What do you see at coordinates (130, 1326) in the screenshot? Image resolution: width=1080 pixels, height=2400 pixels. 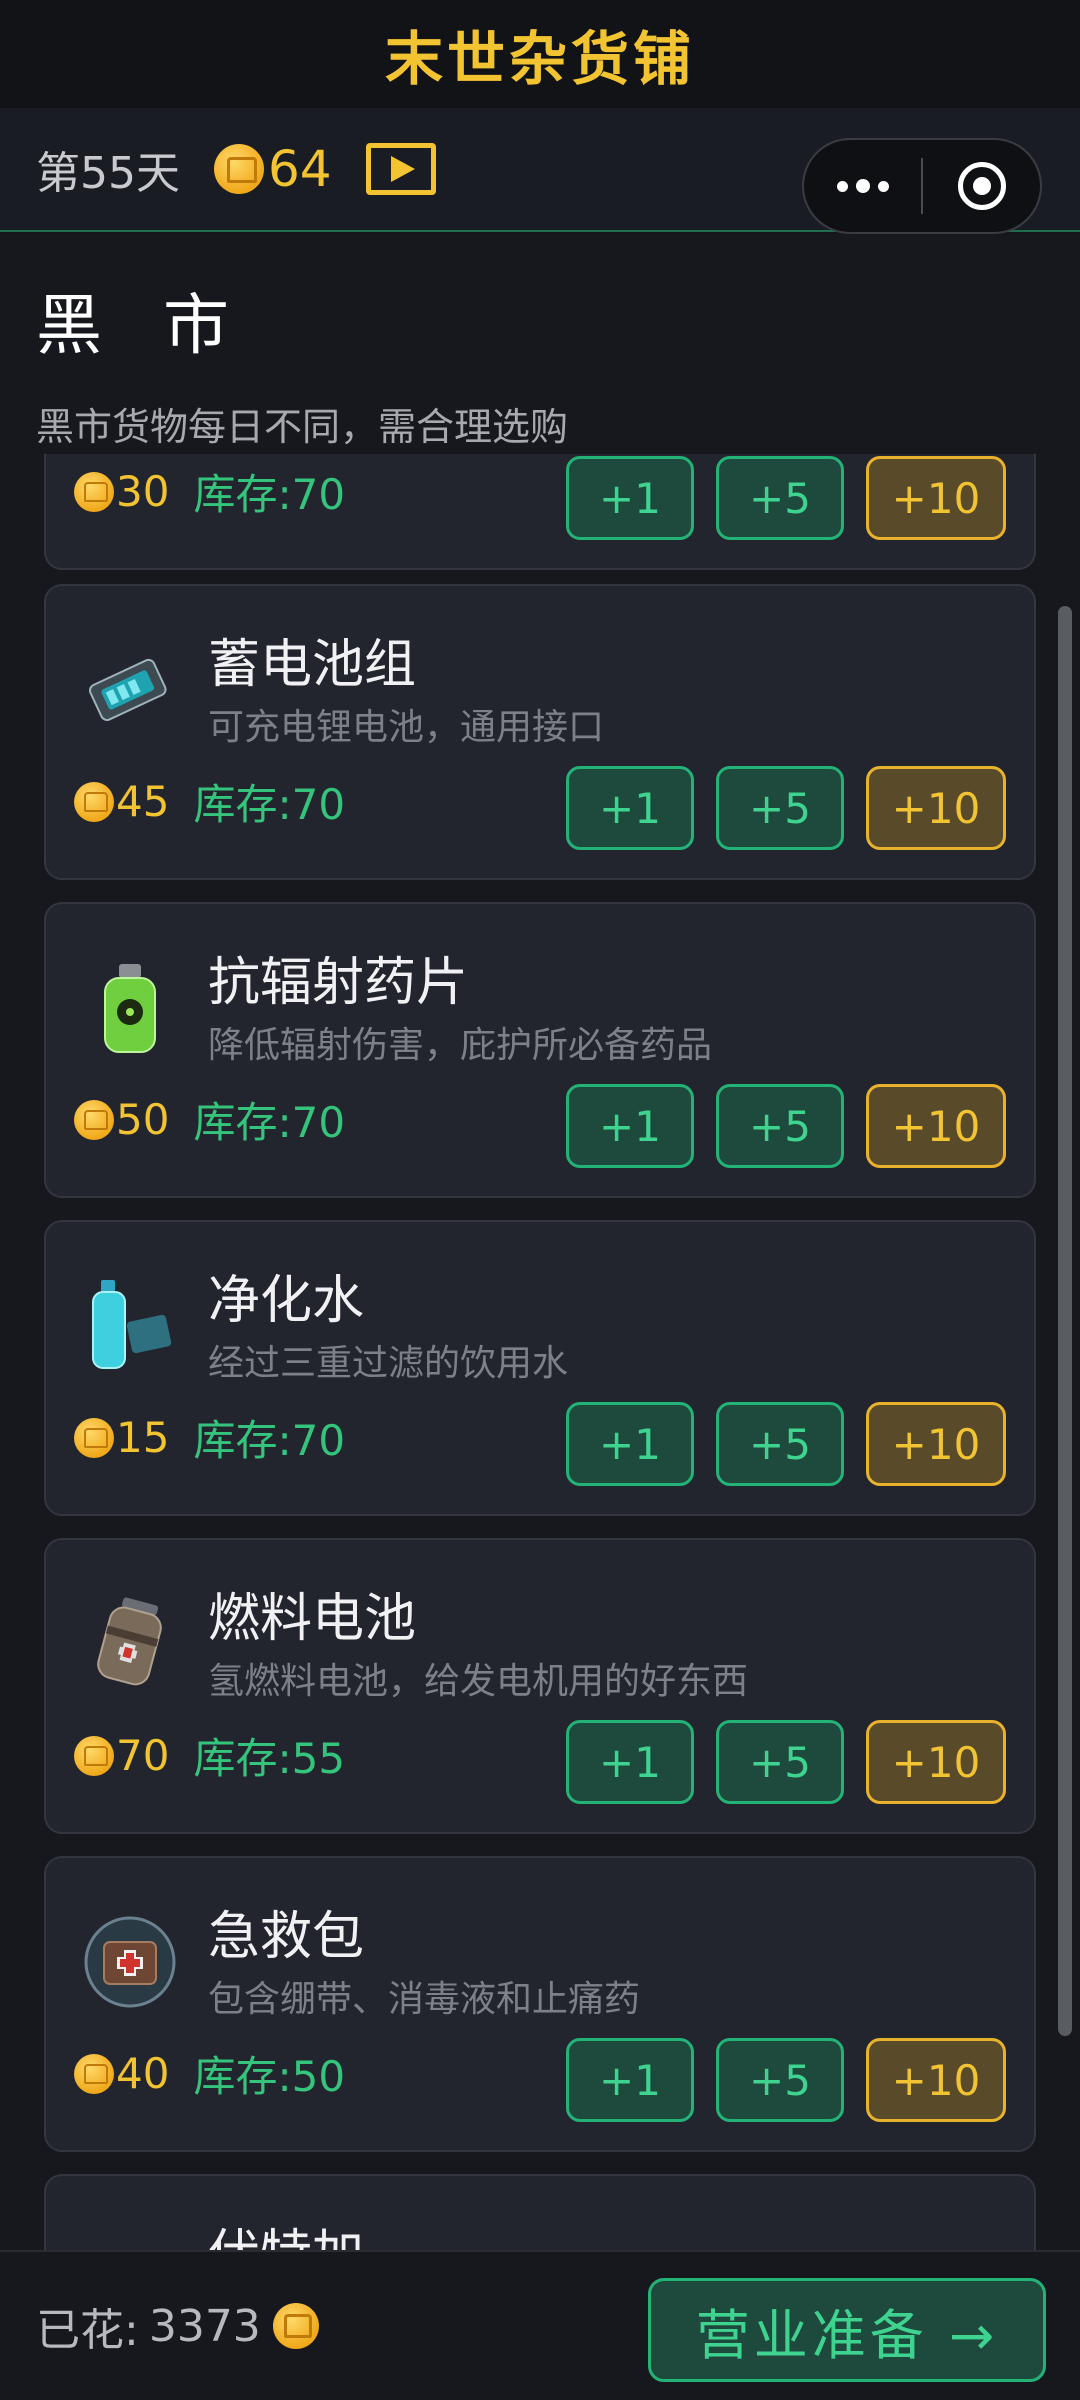 I see `water-bottle-icon` at bounding box center [130, 1326].